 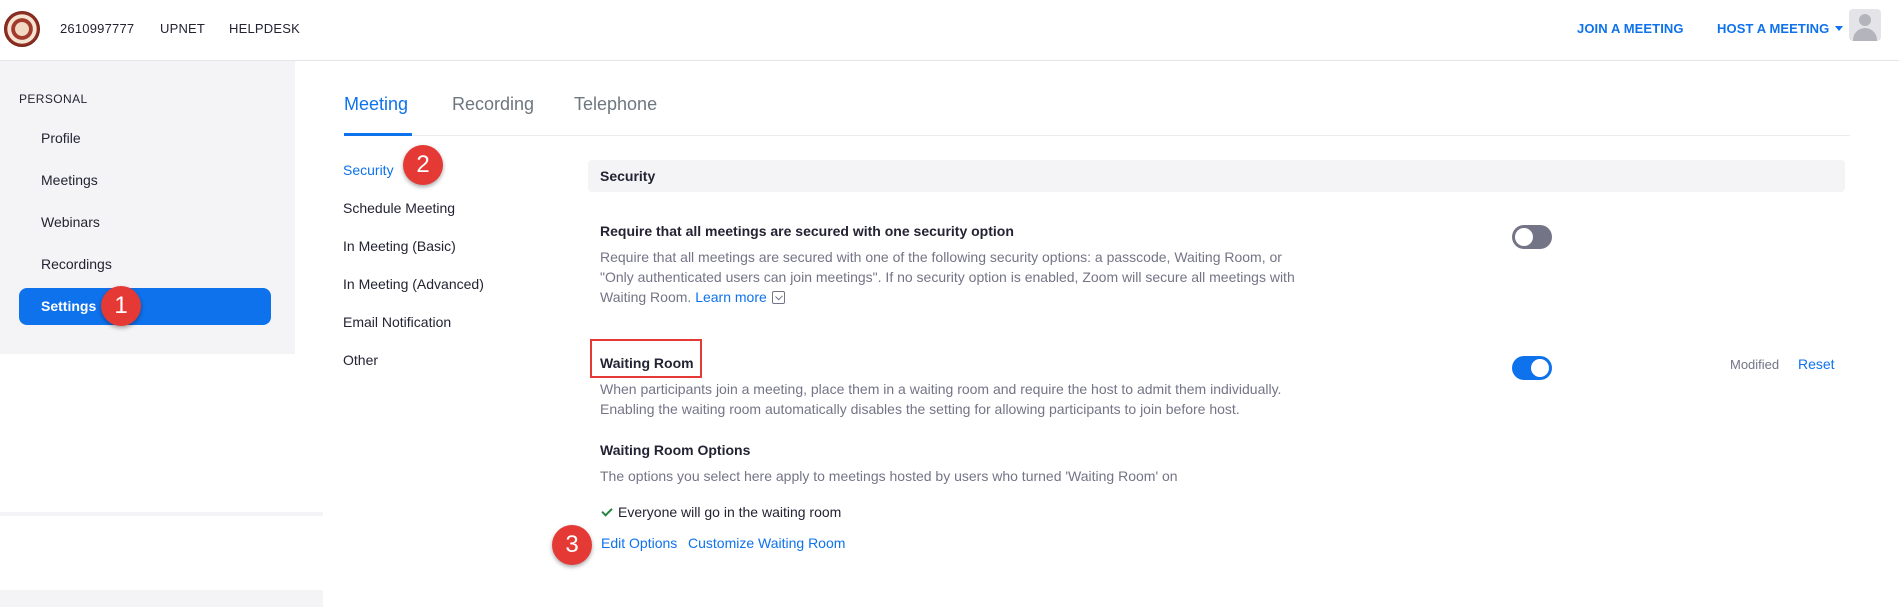 I want to click on host-meeting-label: HOST A MEETING, so click(x=1773, y=28).